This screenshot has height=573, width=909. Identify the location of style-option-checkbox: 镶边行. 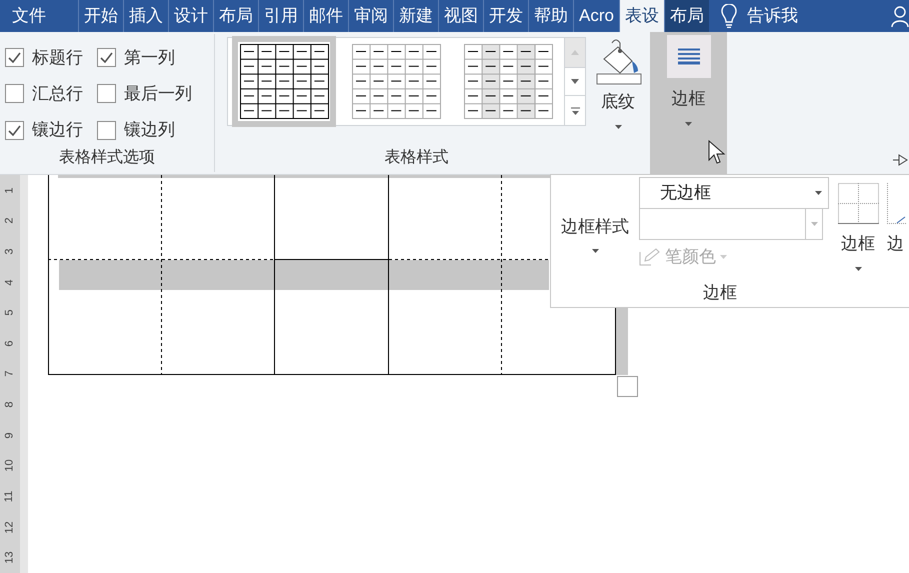
(51, 130).